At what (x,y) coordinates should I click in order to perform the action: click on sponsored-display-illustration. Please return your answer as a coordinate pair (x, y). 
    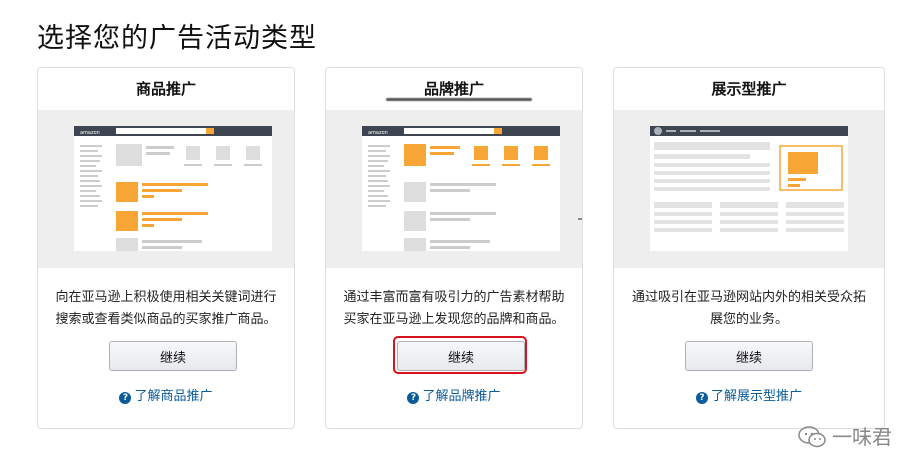
    Looking at the image, I should click on (749, 189).